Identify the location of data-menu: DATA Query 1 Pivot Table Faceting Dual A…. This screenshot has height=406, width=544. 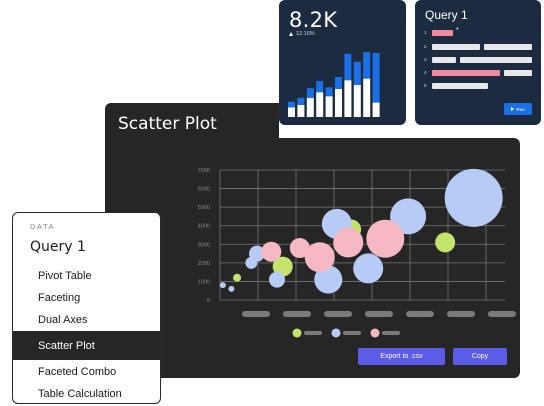
(86, 308).